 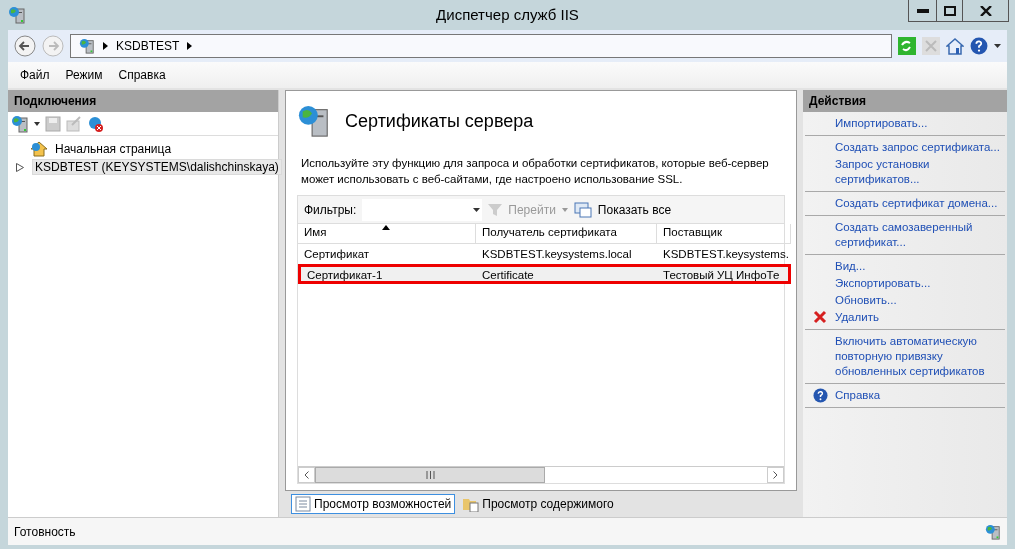 I want to click on app-icon, so click(x=17, y=15).